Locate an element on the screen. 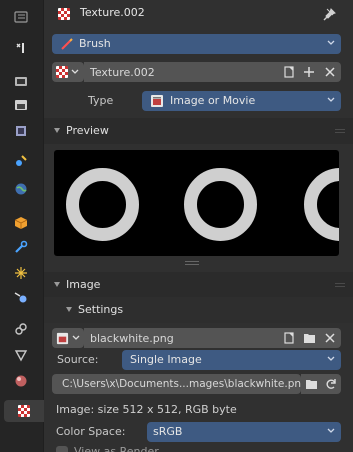  new-texture-button is located at coordinates (309, 72).